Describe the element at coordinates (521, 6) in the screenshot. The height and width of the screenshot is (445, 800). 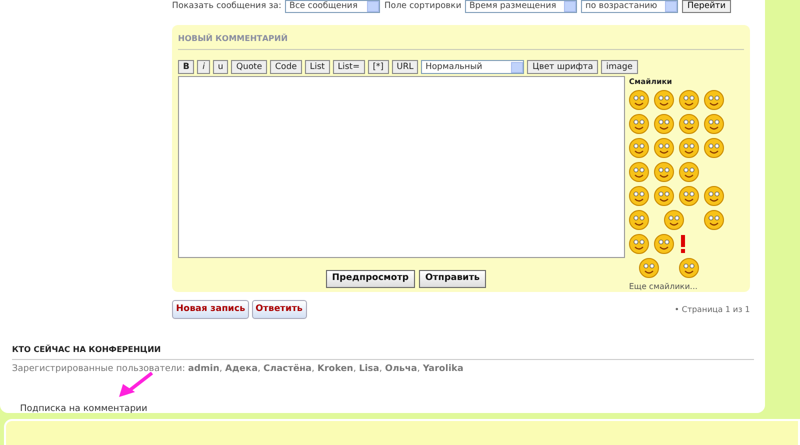
I see `sort-field-select: Время размещения` at that location.